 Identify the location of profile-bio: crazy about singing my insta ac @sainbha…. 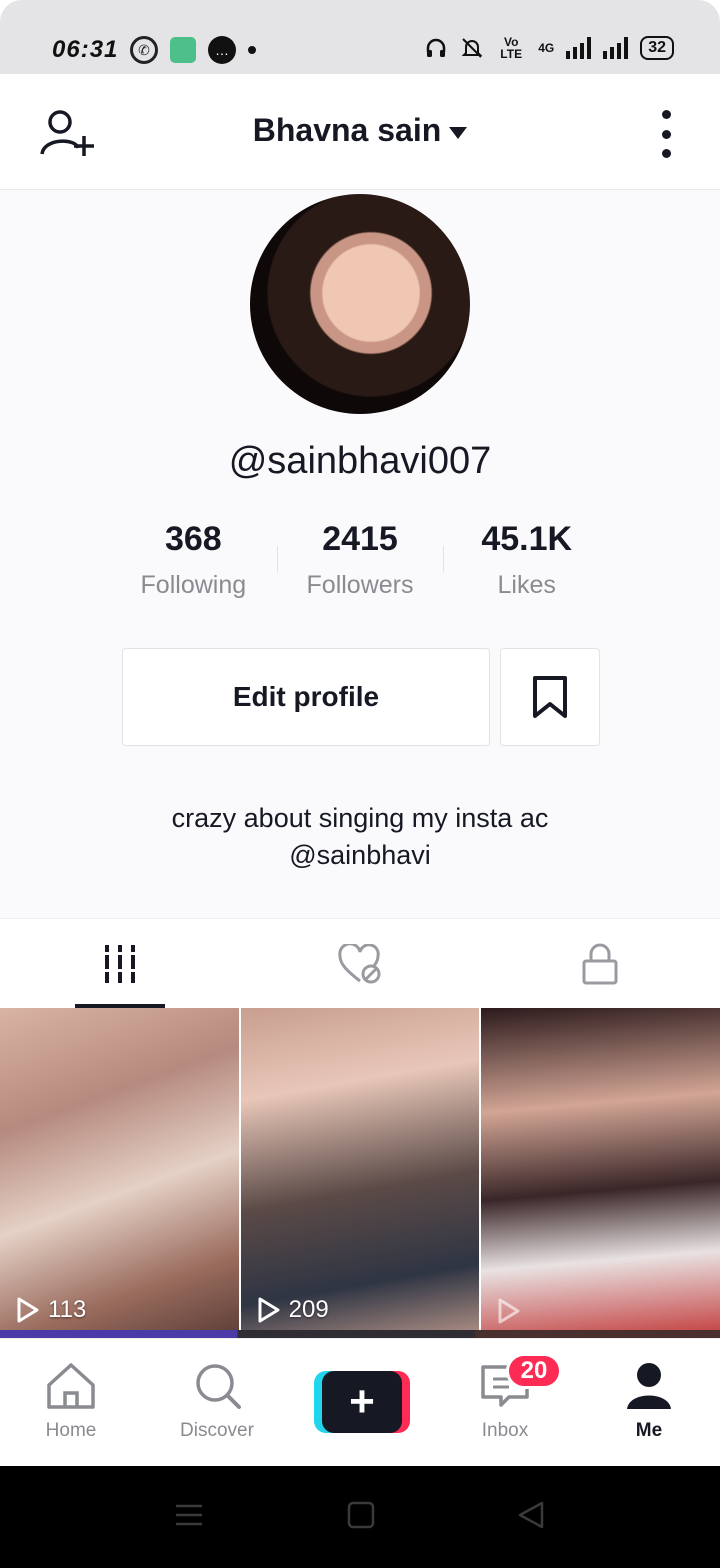
(360, 837).